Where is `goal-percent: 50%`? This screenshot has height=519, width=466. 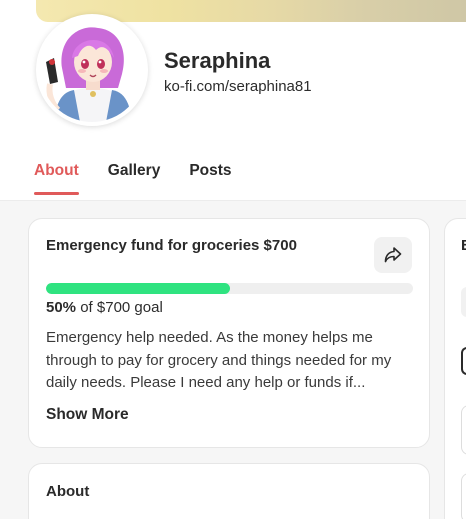
goal-percent: 50% is located at coordinates (61, 307).